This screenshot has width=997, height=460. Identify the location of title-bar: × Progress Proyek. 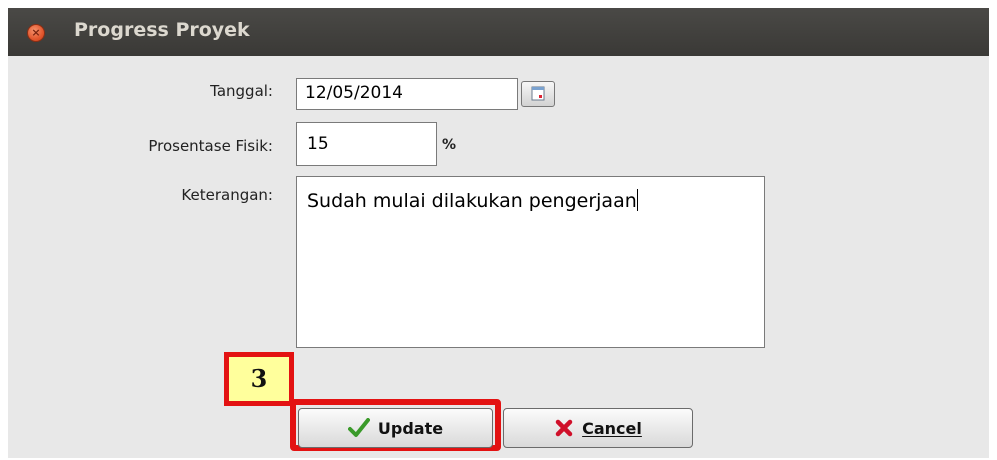
(498, 32).